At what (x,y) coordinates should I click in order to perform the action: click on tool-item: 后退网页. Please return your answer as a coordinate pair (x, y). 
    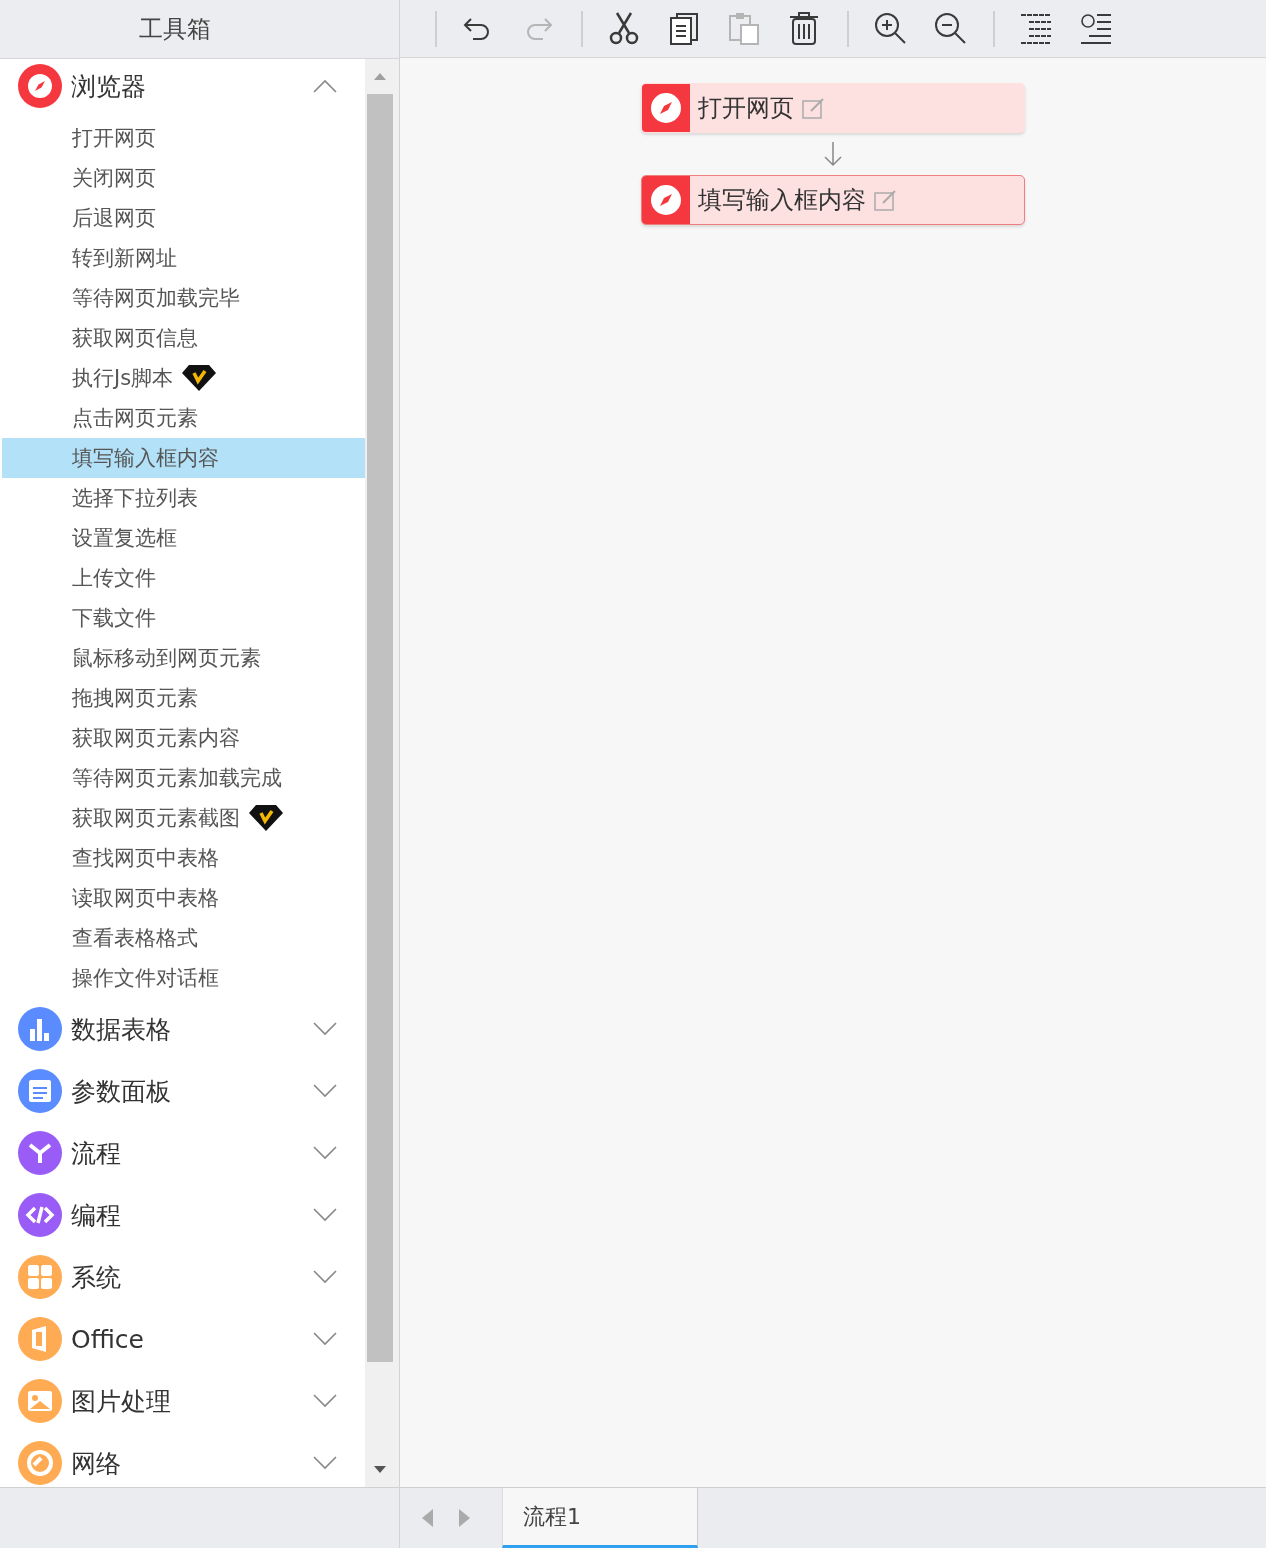
    Looking at the image, I should click on (183, 218).